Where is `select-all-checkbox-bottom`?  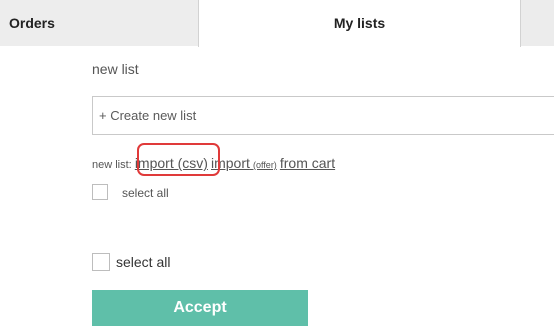 select-all-checkbox-bottom is located at coordinates (101, 262).